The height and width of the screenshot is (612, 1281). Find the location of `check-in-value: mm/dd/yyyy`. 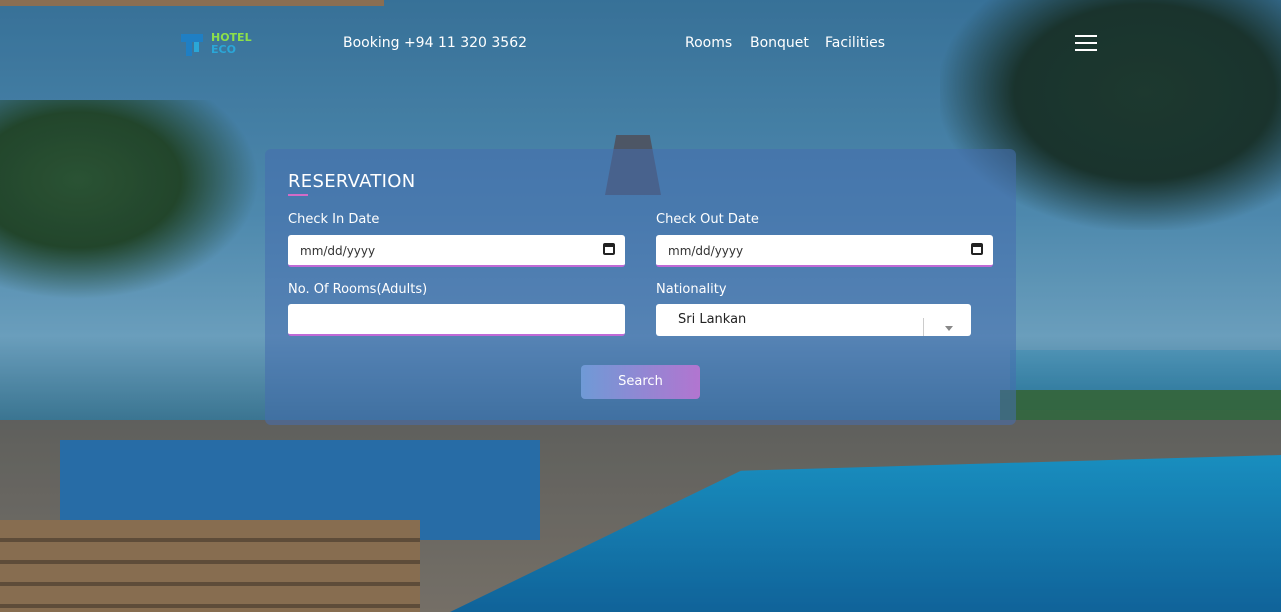

check-in-value: mm/dd/yyyy is located at coordinates (338, 251).